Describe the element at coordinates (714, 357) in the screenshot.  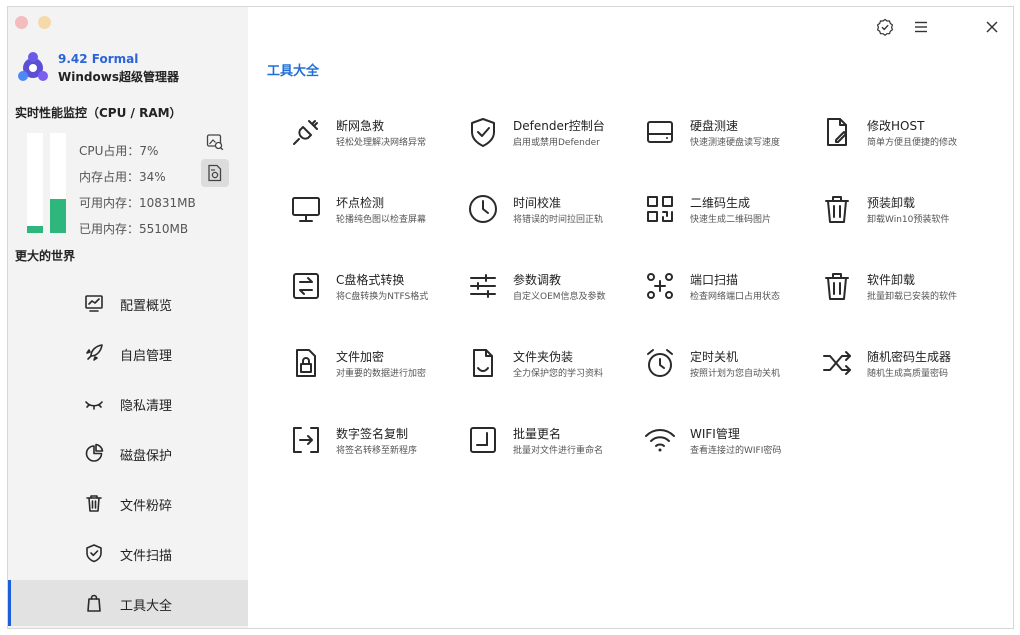
I see `tool-name: 定时关机` at that location.